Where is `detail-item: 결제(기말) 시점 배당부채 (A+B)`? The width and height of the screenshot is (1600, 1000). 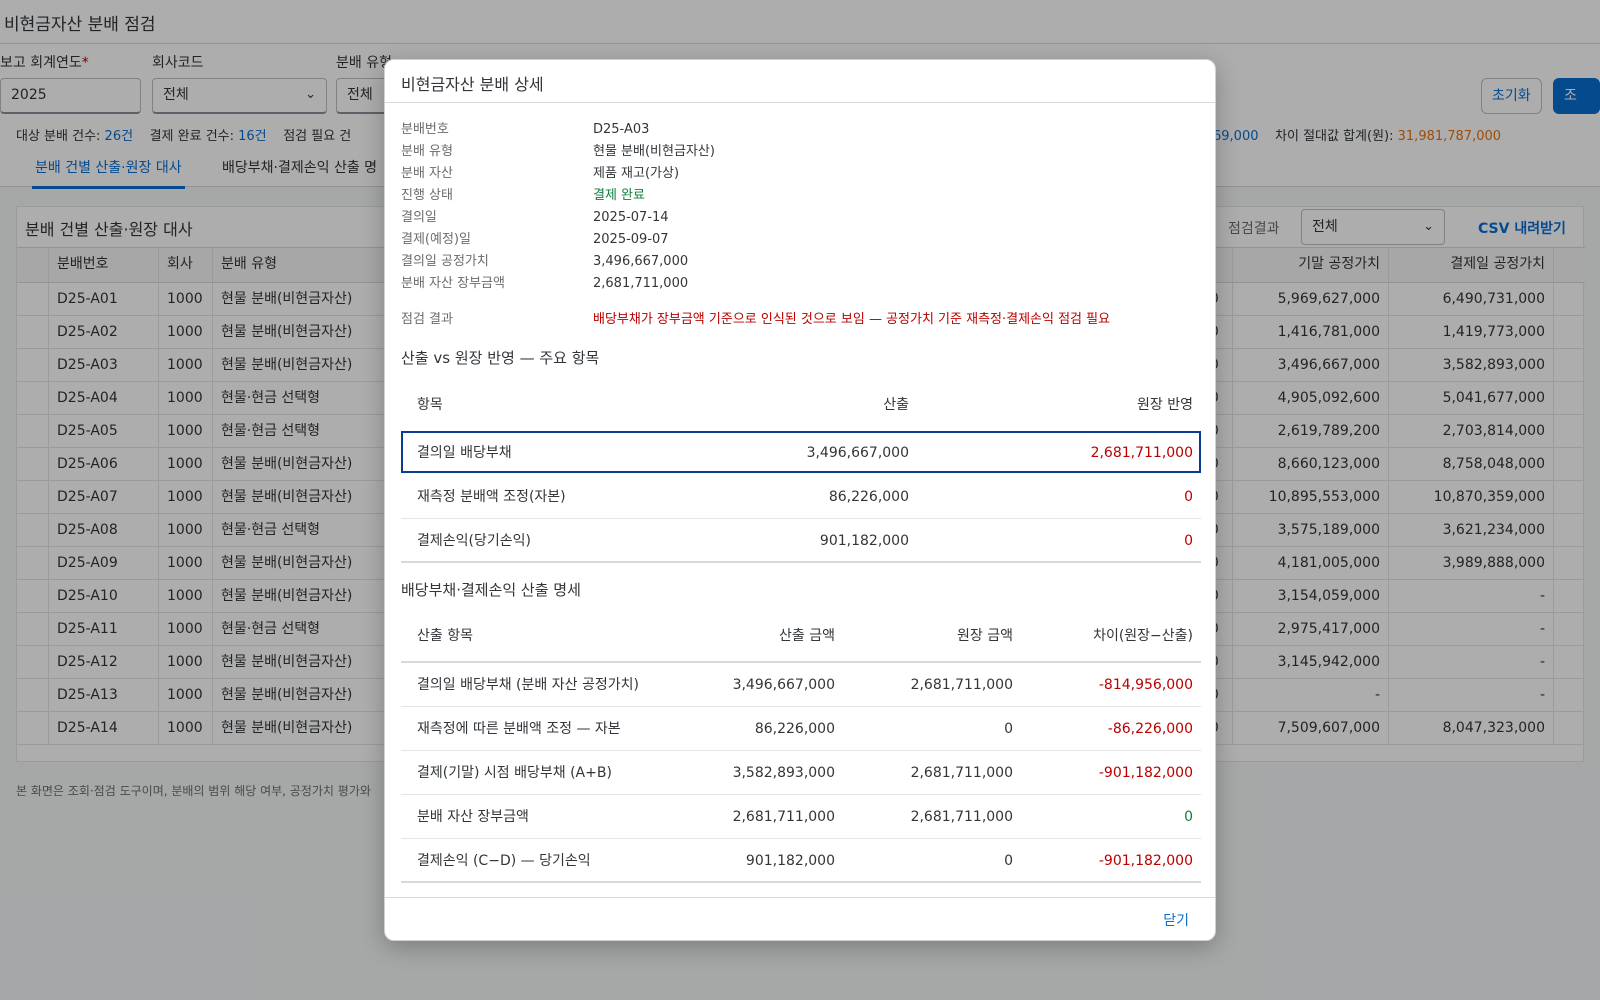 detail-item: 결제(기말) 시점 배당부채 (A+B) is located at coordinates (514, 773).